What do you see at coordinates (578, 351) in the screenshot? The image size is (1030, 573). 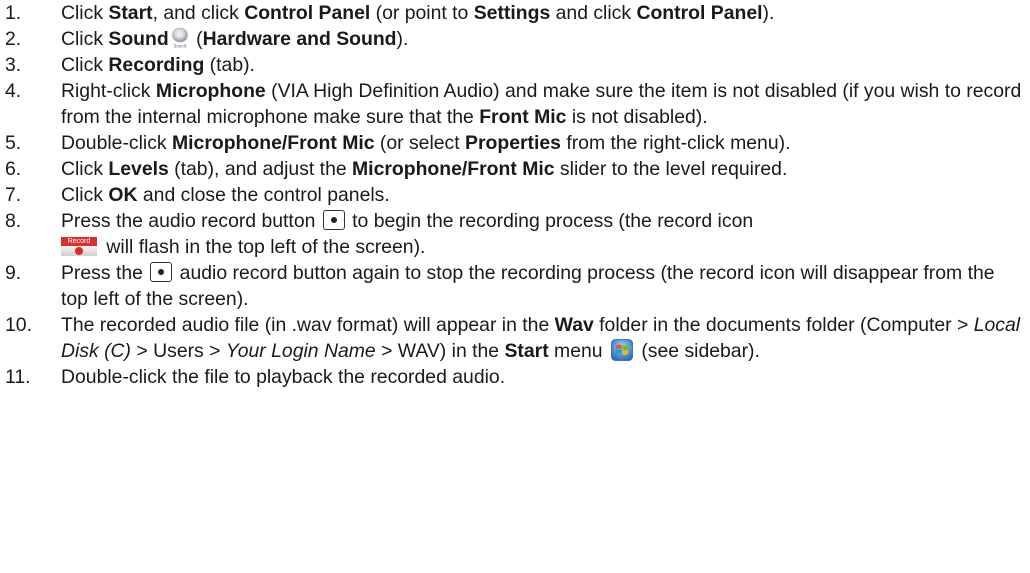 I see `text: menu` at bounding box center [578, 351].